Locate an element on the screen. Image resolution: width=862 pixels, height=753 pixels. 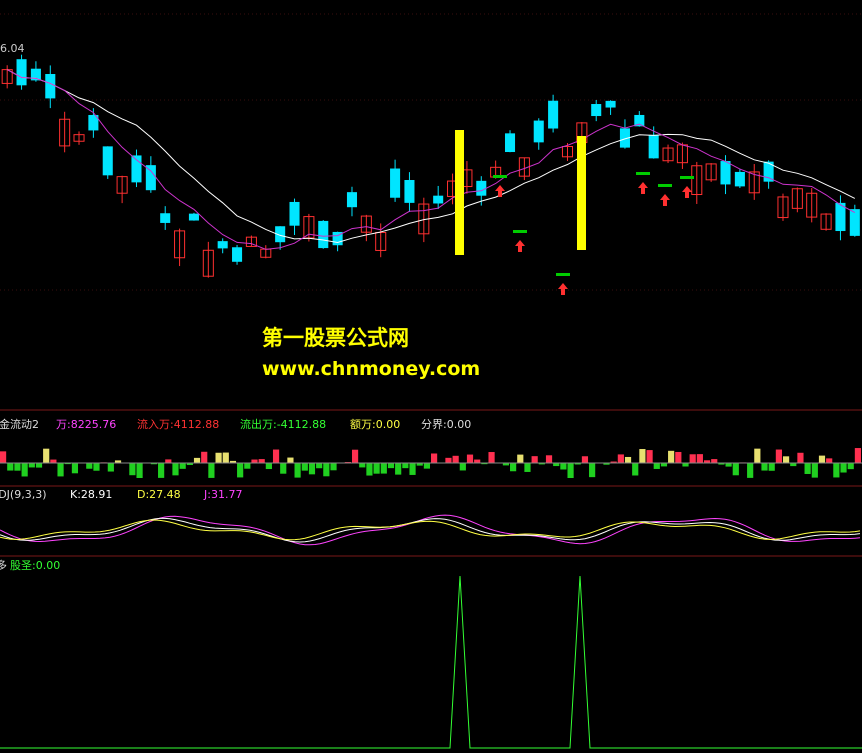
kdj-chart is located at coordinates (430, 530).